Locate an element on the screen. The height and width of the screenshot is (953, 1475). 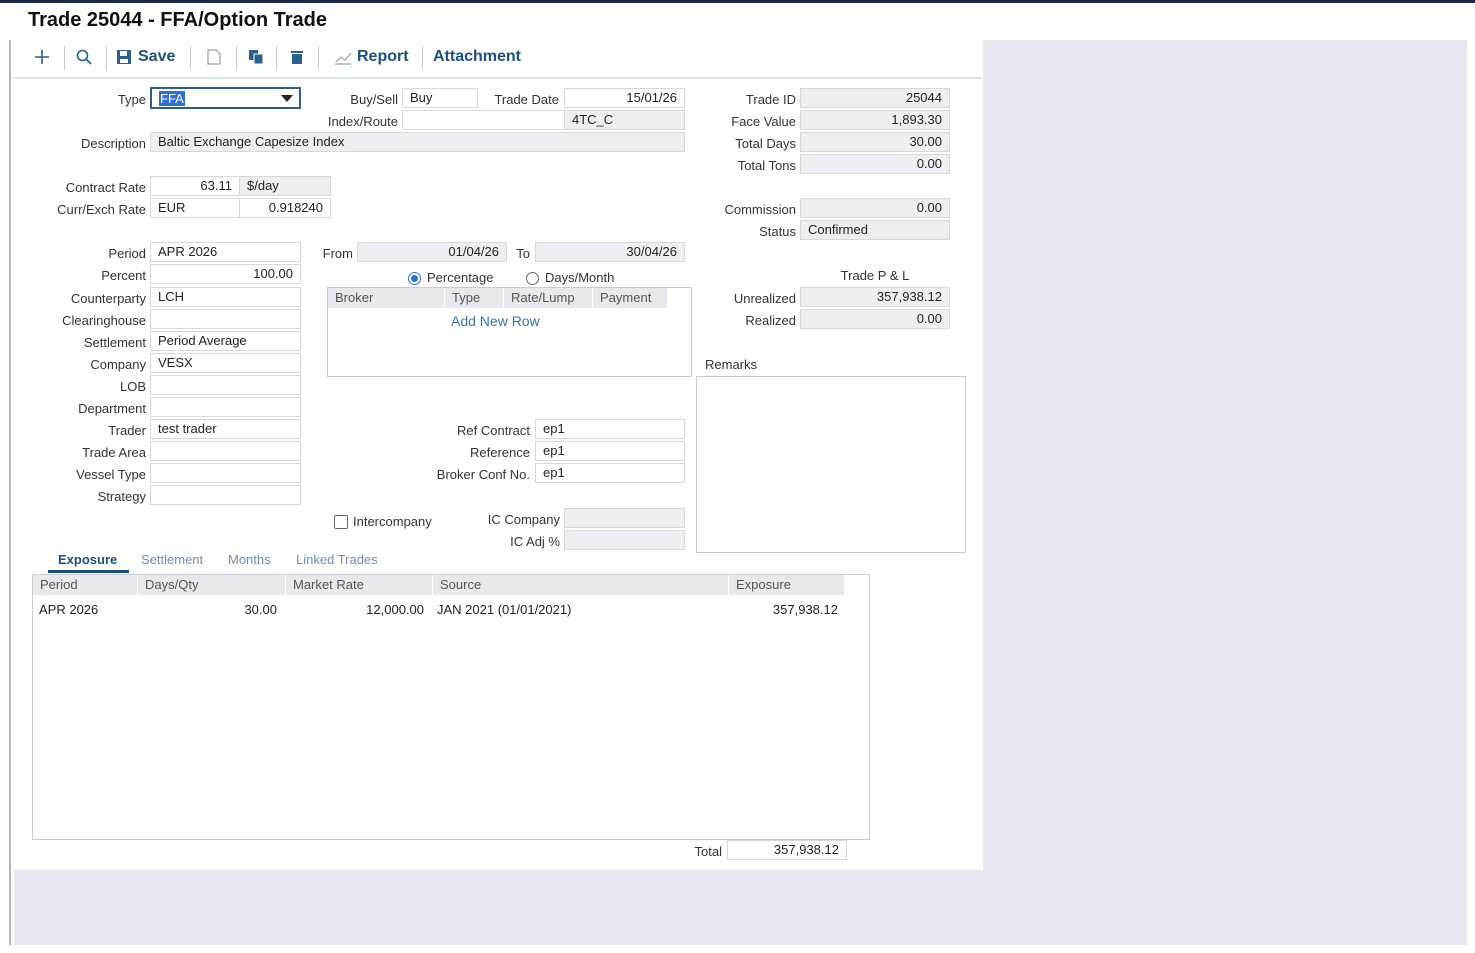
save-button: Save is located at coordinates (145, 57).